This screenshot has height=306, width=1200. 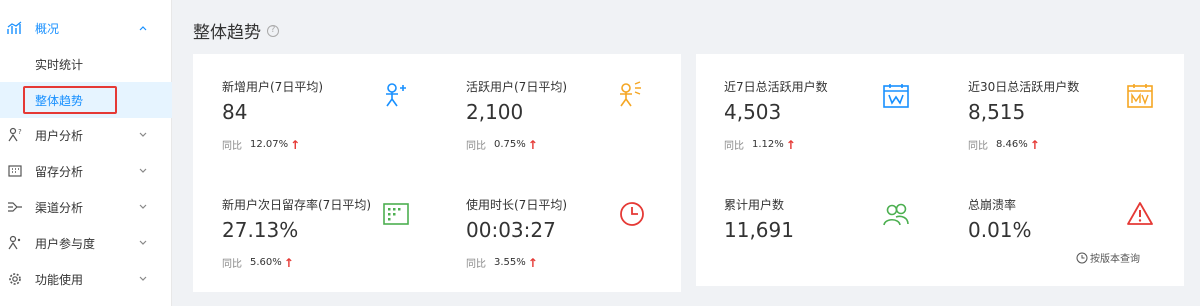 I want to click on metric-comparison: 同比 3.55% ↑, so click(x=502, y=263).